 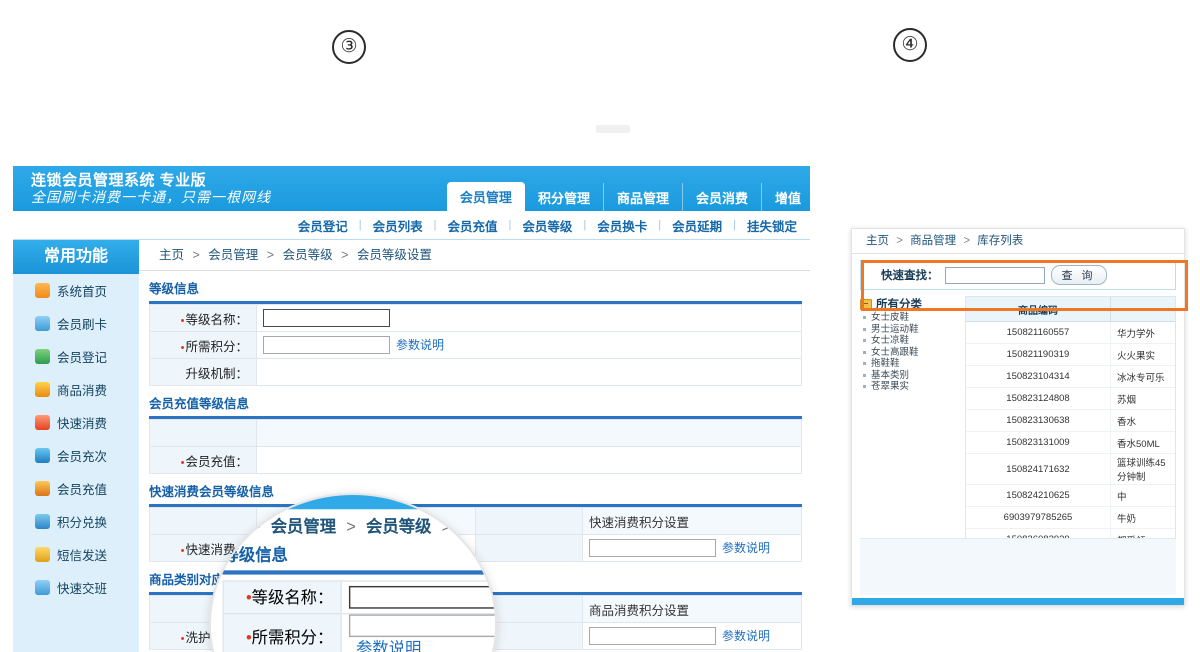 What do you see at coordinates (1038, 442) in the screenshot?
I see `cell-product-code: 150823131009` at bounding box center [1038, 442].